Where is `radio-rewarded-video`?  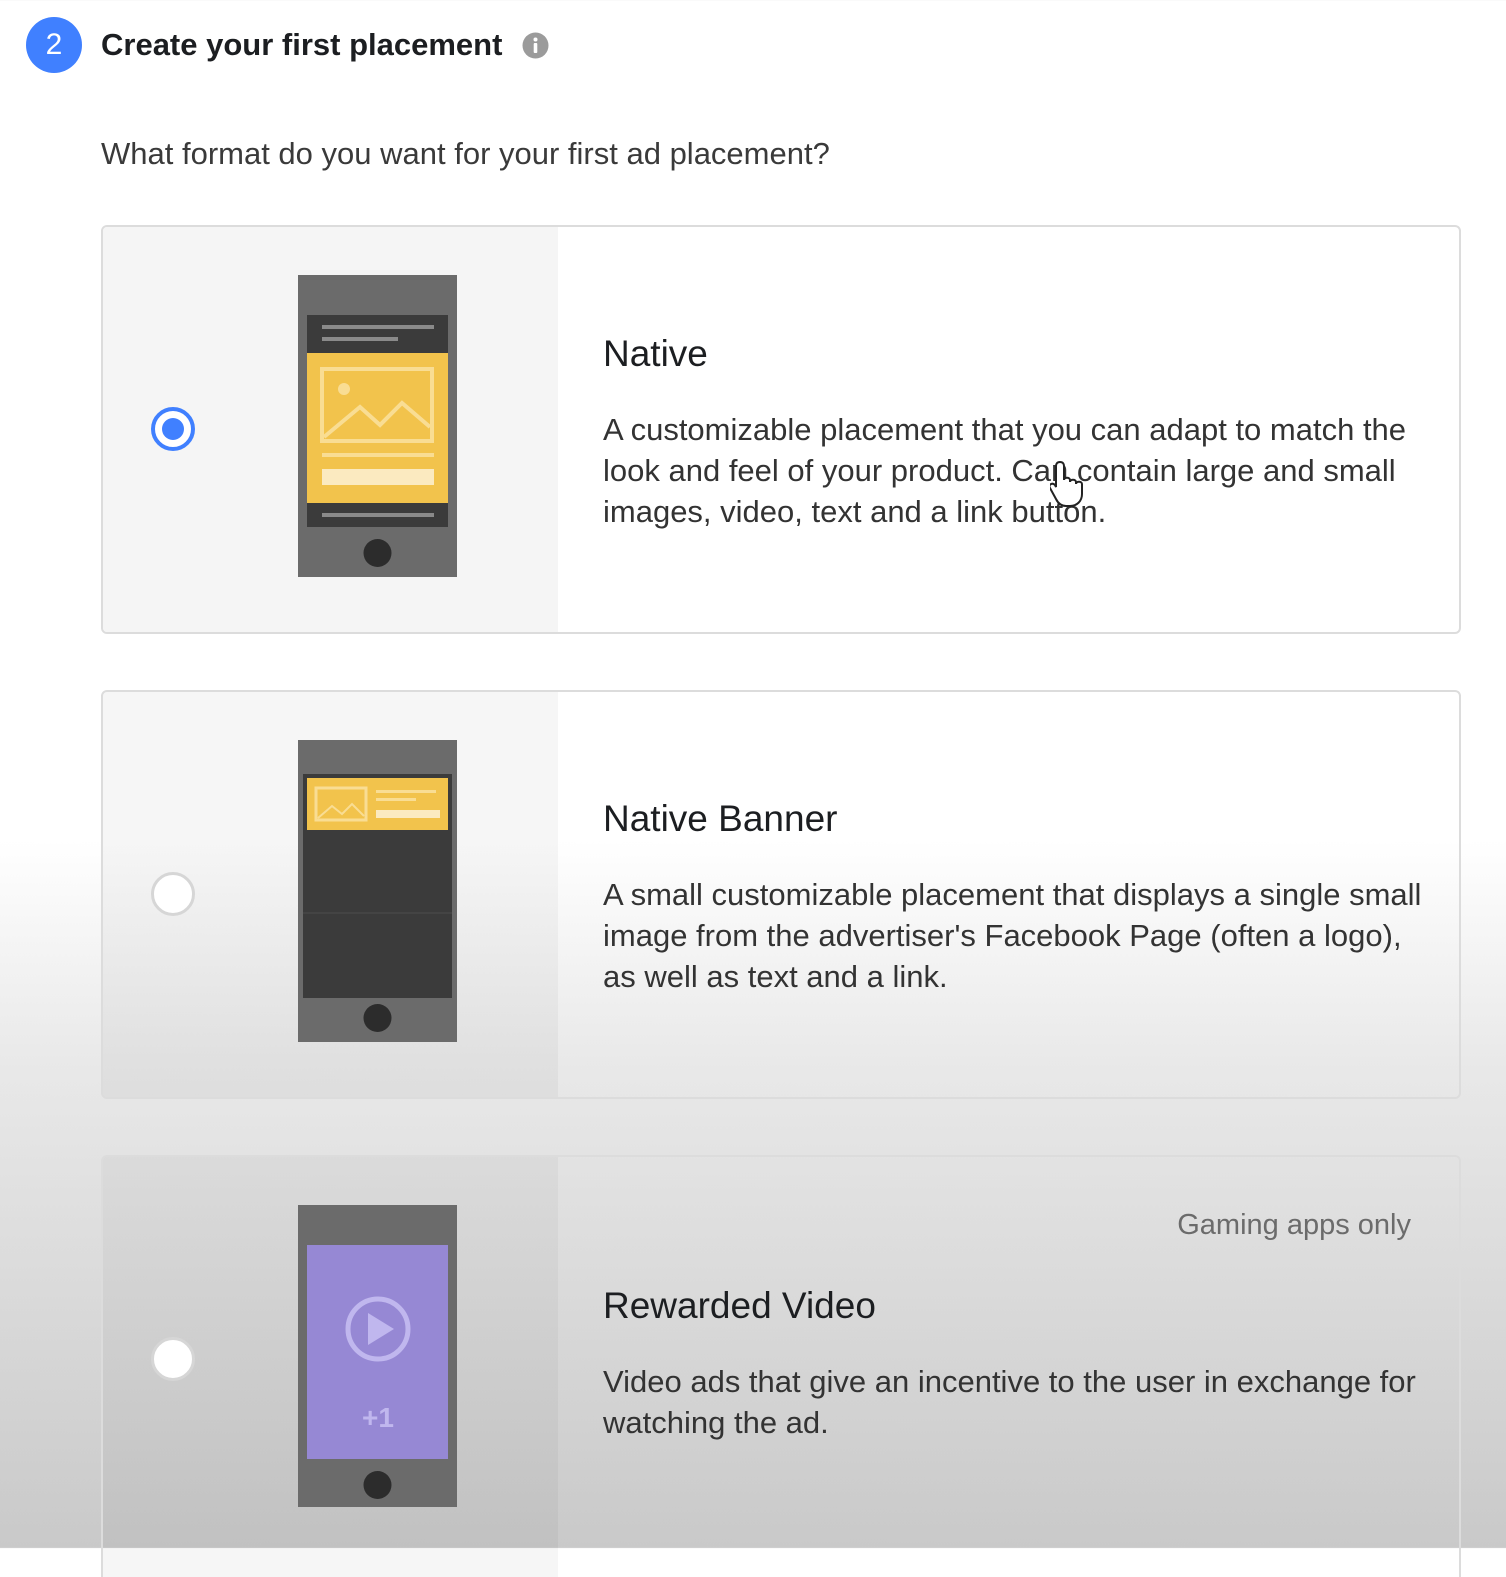
radio-rewarded-video is located at coordinates (173, 1359).